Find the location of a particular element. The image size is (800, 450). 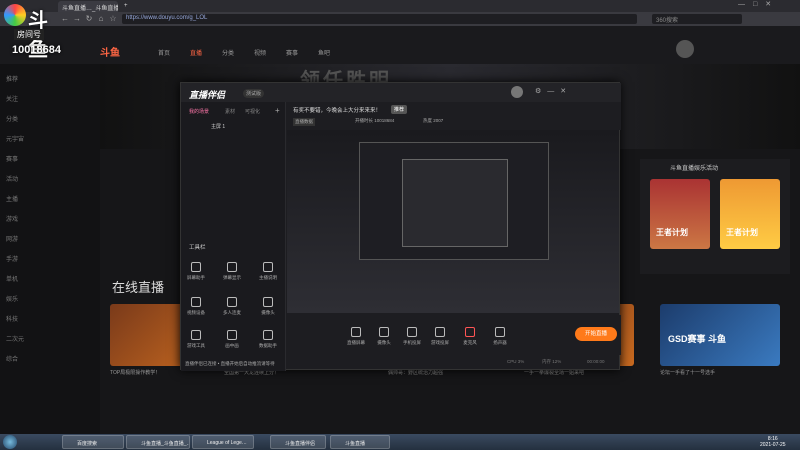

taskbar-item: 斗鱼直播伴侣 is located at coordinates (298, 442).